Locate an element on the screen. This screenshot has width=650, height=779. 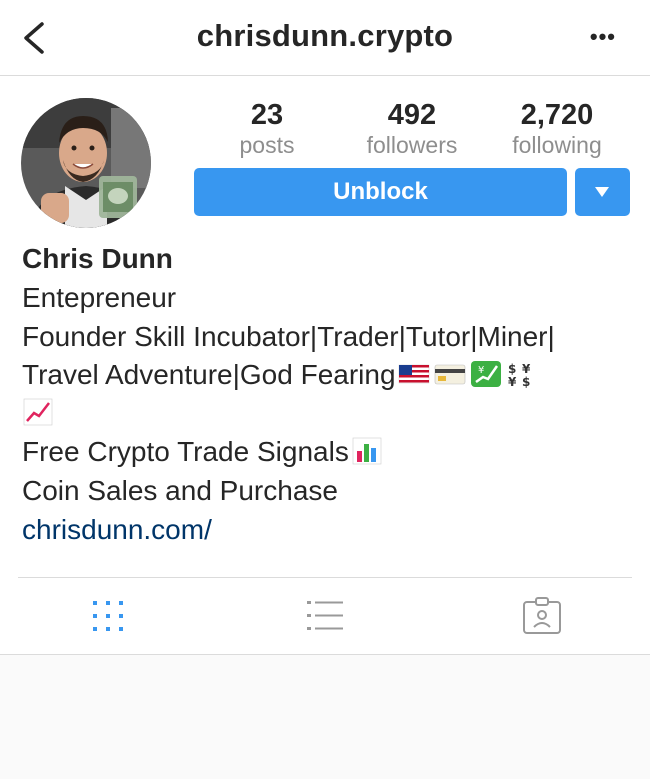
chart-increasing-emoji-icon is located at coordinates (38, 411).